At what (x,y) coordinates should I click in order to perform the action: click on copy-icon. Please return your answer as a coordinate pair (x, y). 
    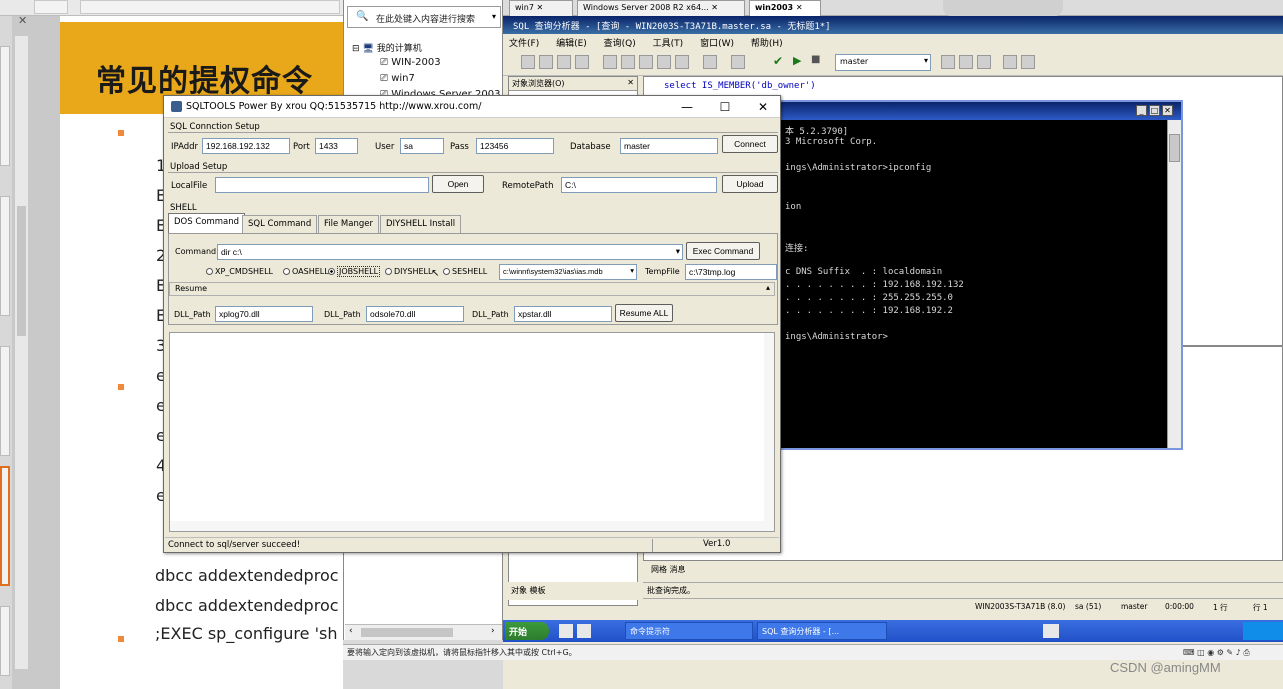
    Looking at the image, I should click on (628, 62).